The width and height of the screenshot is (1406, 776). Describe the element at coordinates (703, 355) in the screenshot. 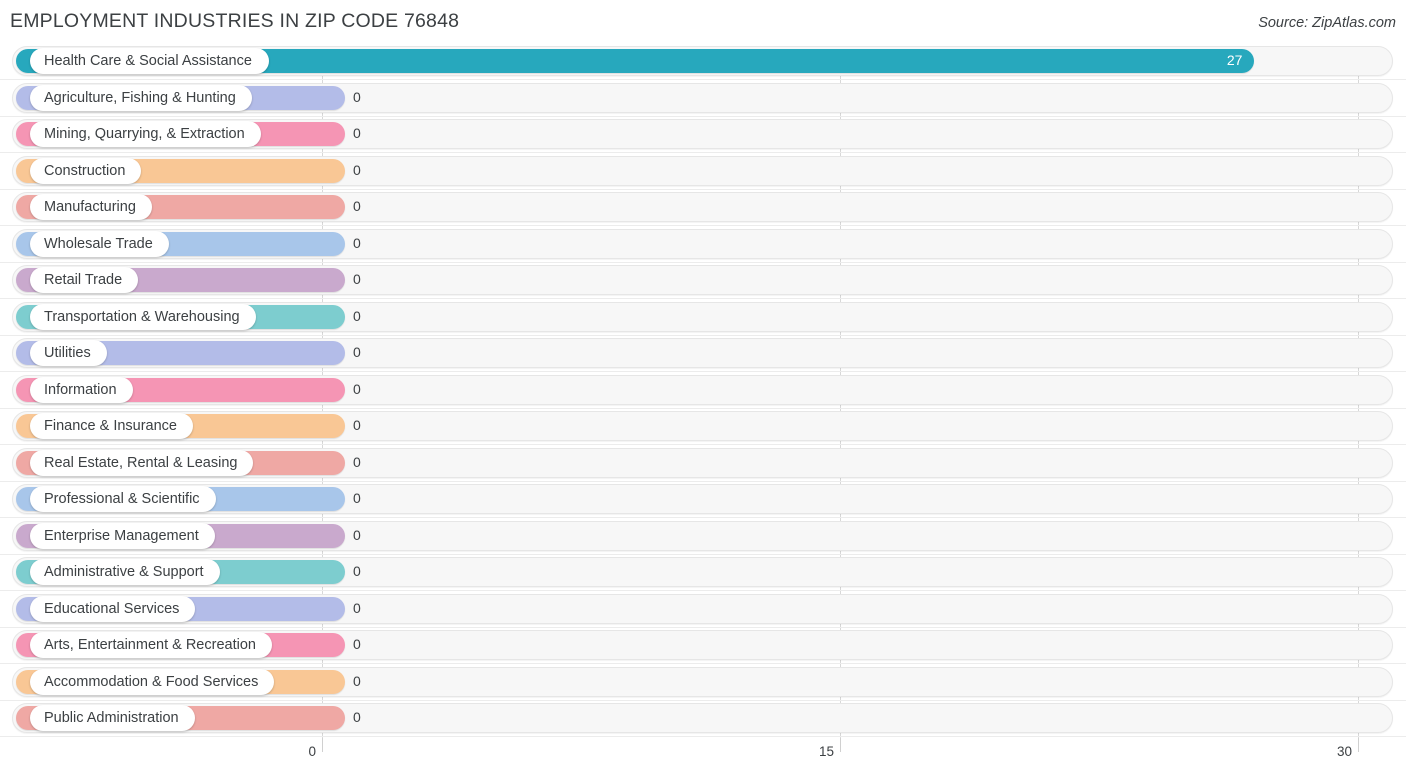

I see `bar-row: Utilities 0` at that location.